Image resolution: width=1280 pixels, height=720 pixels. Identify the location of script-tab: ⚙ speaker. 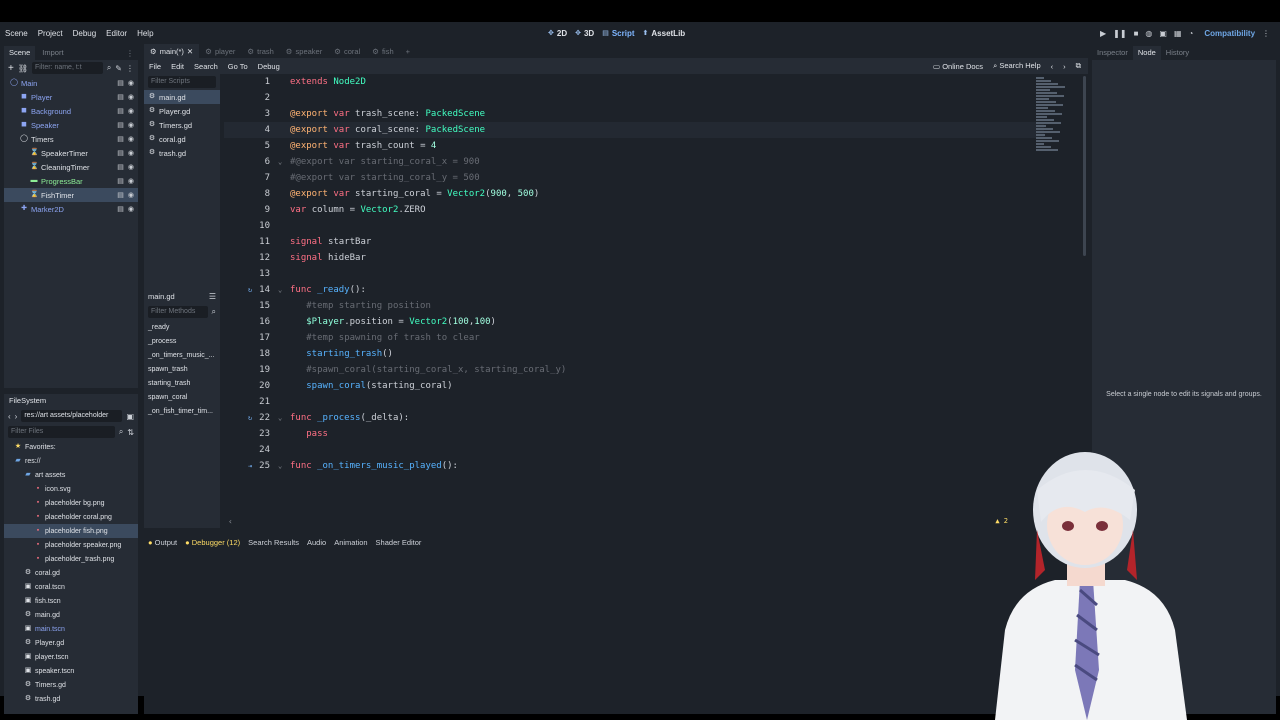
(304, 51).